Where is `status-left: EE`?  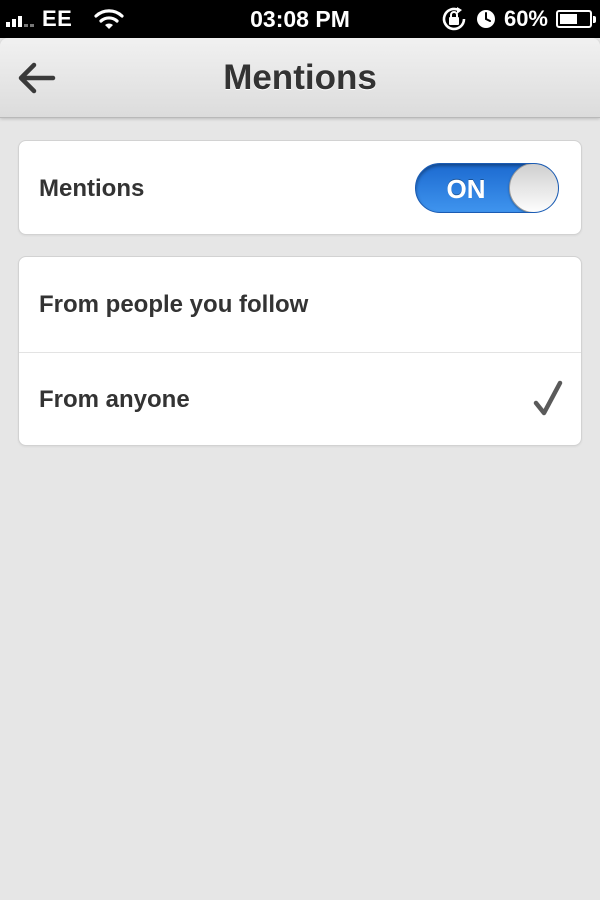 status-left: EE is located at coordinates (65, 19).